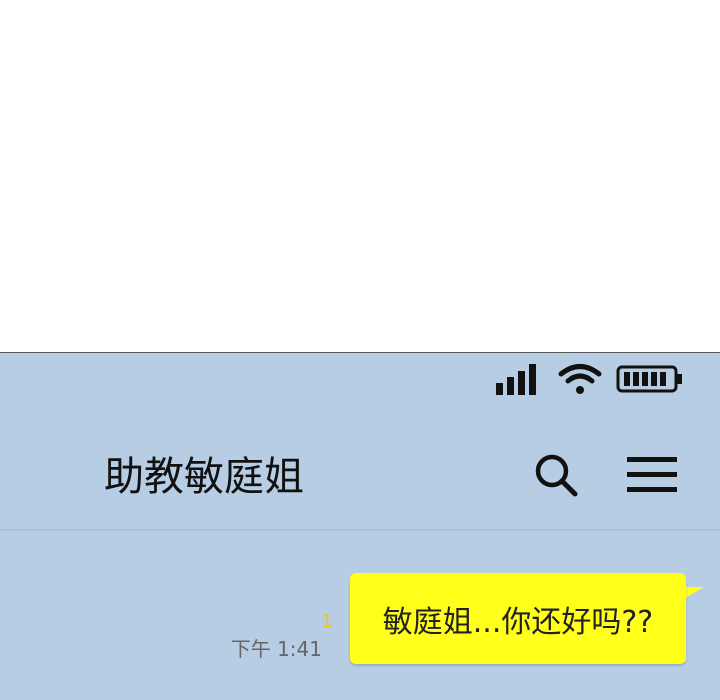 Image resolution: width=720 pixels, height=700 pixels. What do you see at coordinates (276, 649) in the screenshot?
I see `message-timestamp: 下午 1:41` at bounding box center [276, 649].